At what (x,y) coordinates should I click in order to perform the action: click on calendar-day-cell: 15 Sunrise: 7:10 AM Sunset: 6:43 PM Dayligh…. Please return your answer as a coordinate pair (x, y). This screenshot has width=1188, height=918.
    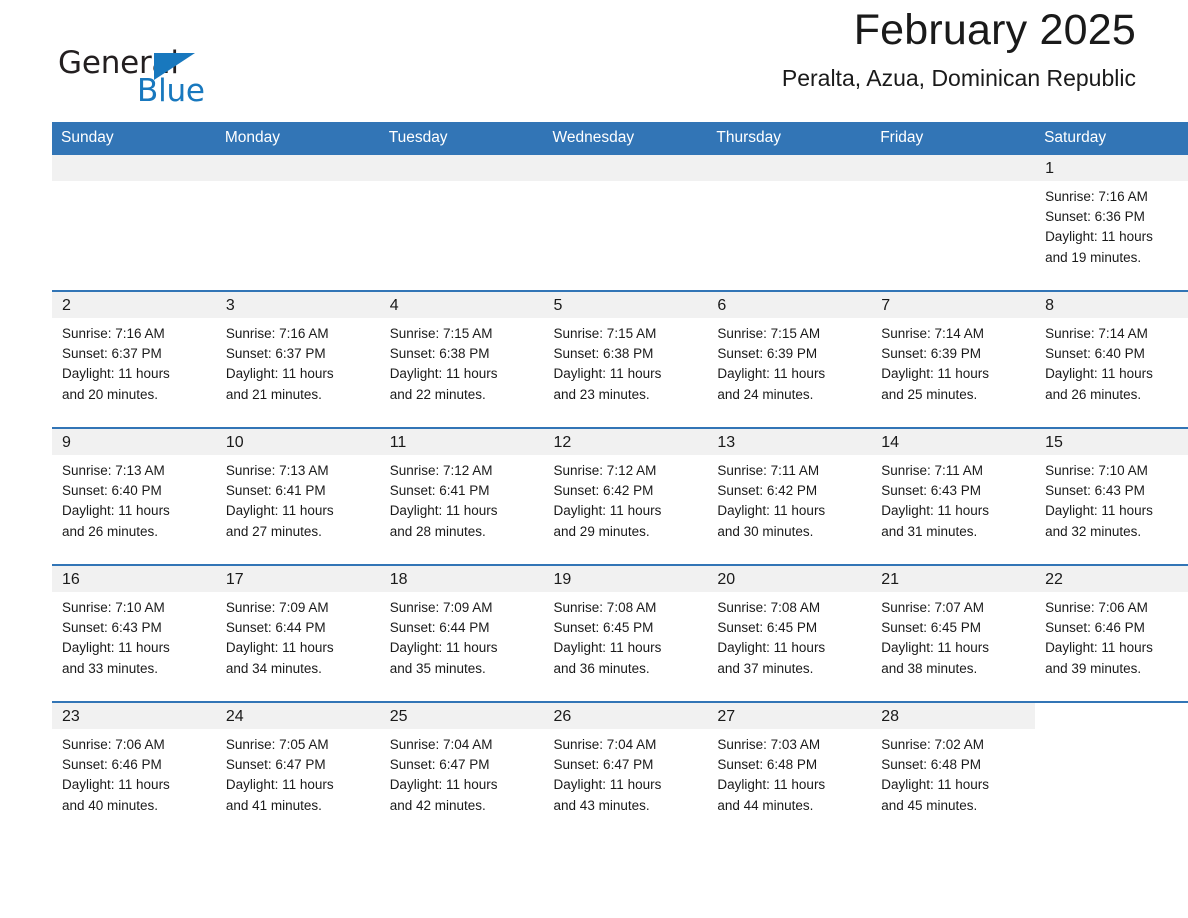
    Looking at the image, I should click on (1111, 496).